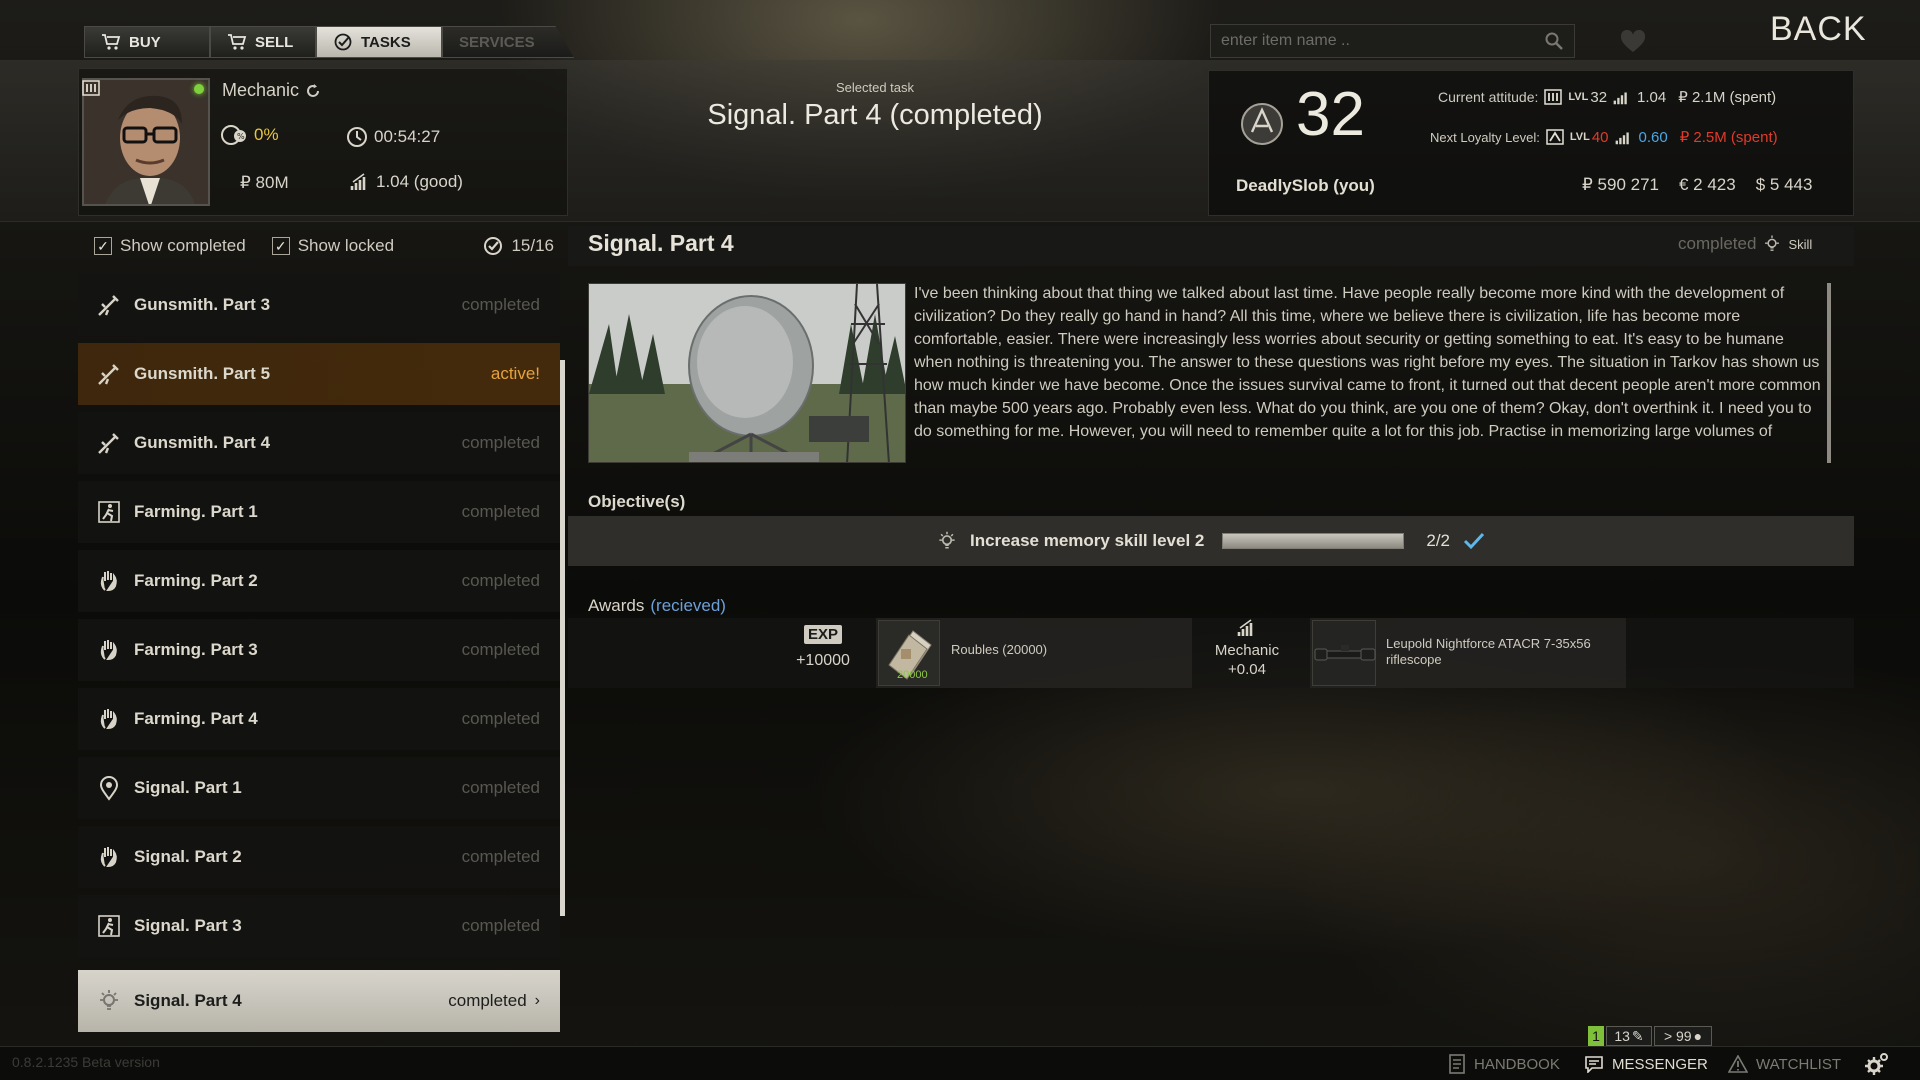 The image size is (1920, 1080). I want to click on tab-services: SERVICES, so click(508, 42).